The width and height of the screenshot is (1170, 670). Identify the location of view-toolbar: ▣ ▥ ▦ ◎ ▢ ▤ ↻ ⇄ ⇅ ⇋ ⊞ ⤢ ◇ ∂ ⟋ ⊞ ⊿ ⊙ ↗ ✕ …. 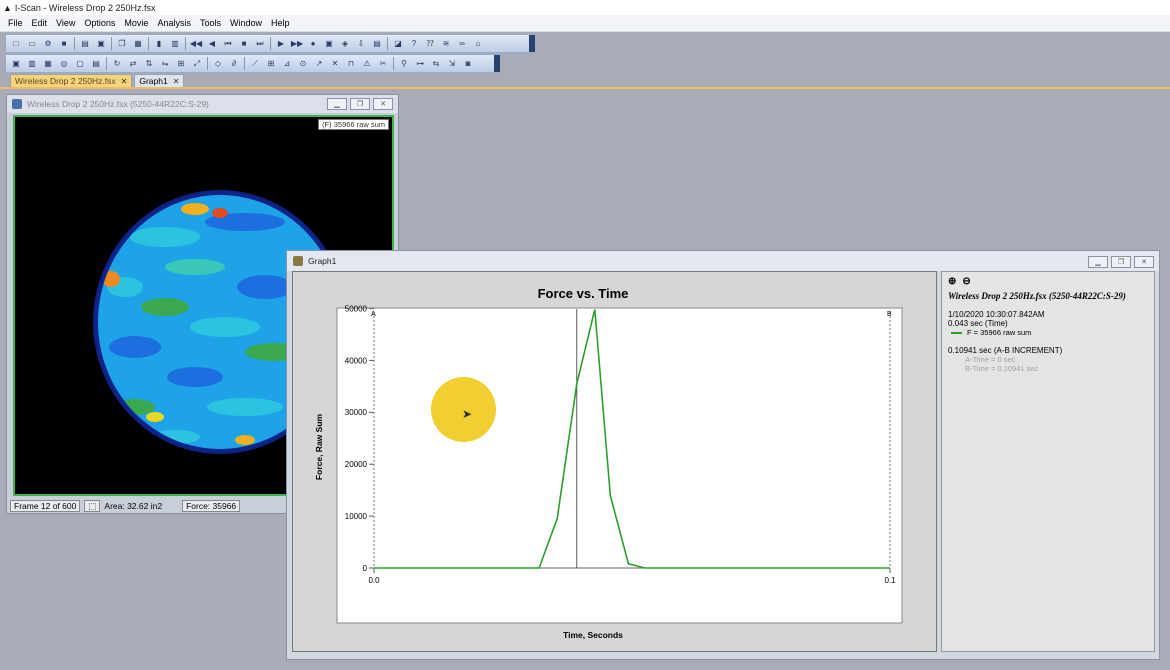
(252, 63).